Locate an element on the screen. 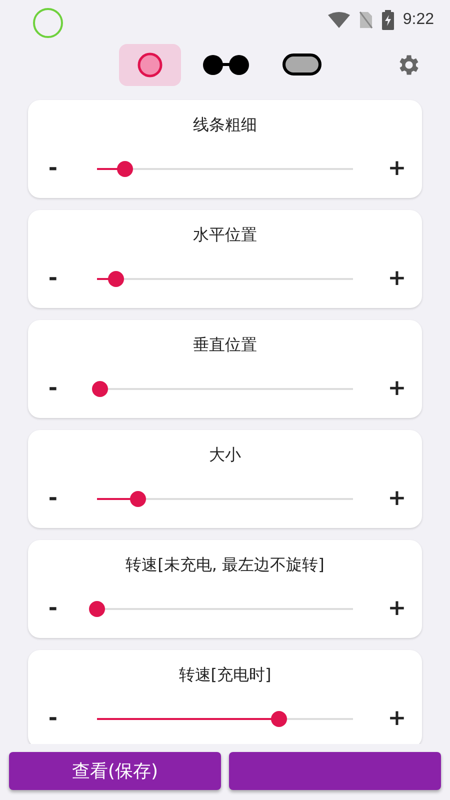 This screenshot has height=800, width=450. view-save-button: 查看(保存) is located at coordinates (115, 771).